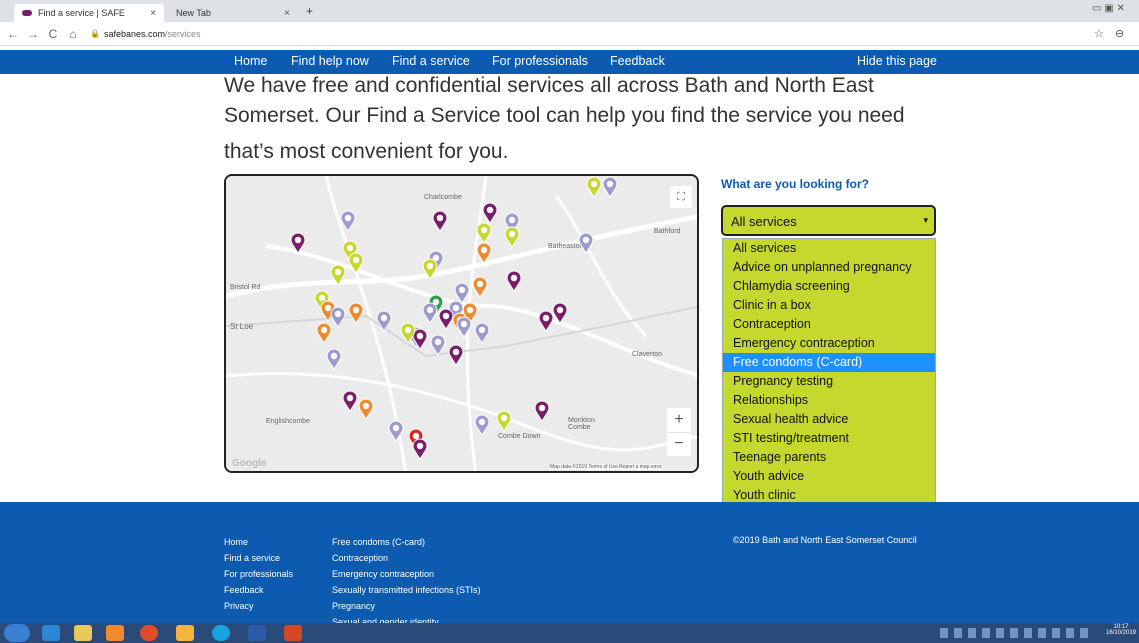 The width and height of the screenshot is (1139, 643). I want to click on skype-icon, so click(221, 633).